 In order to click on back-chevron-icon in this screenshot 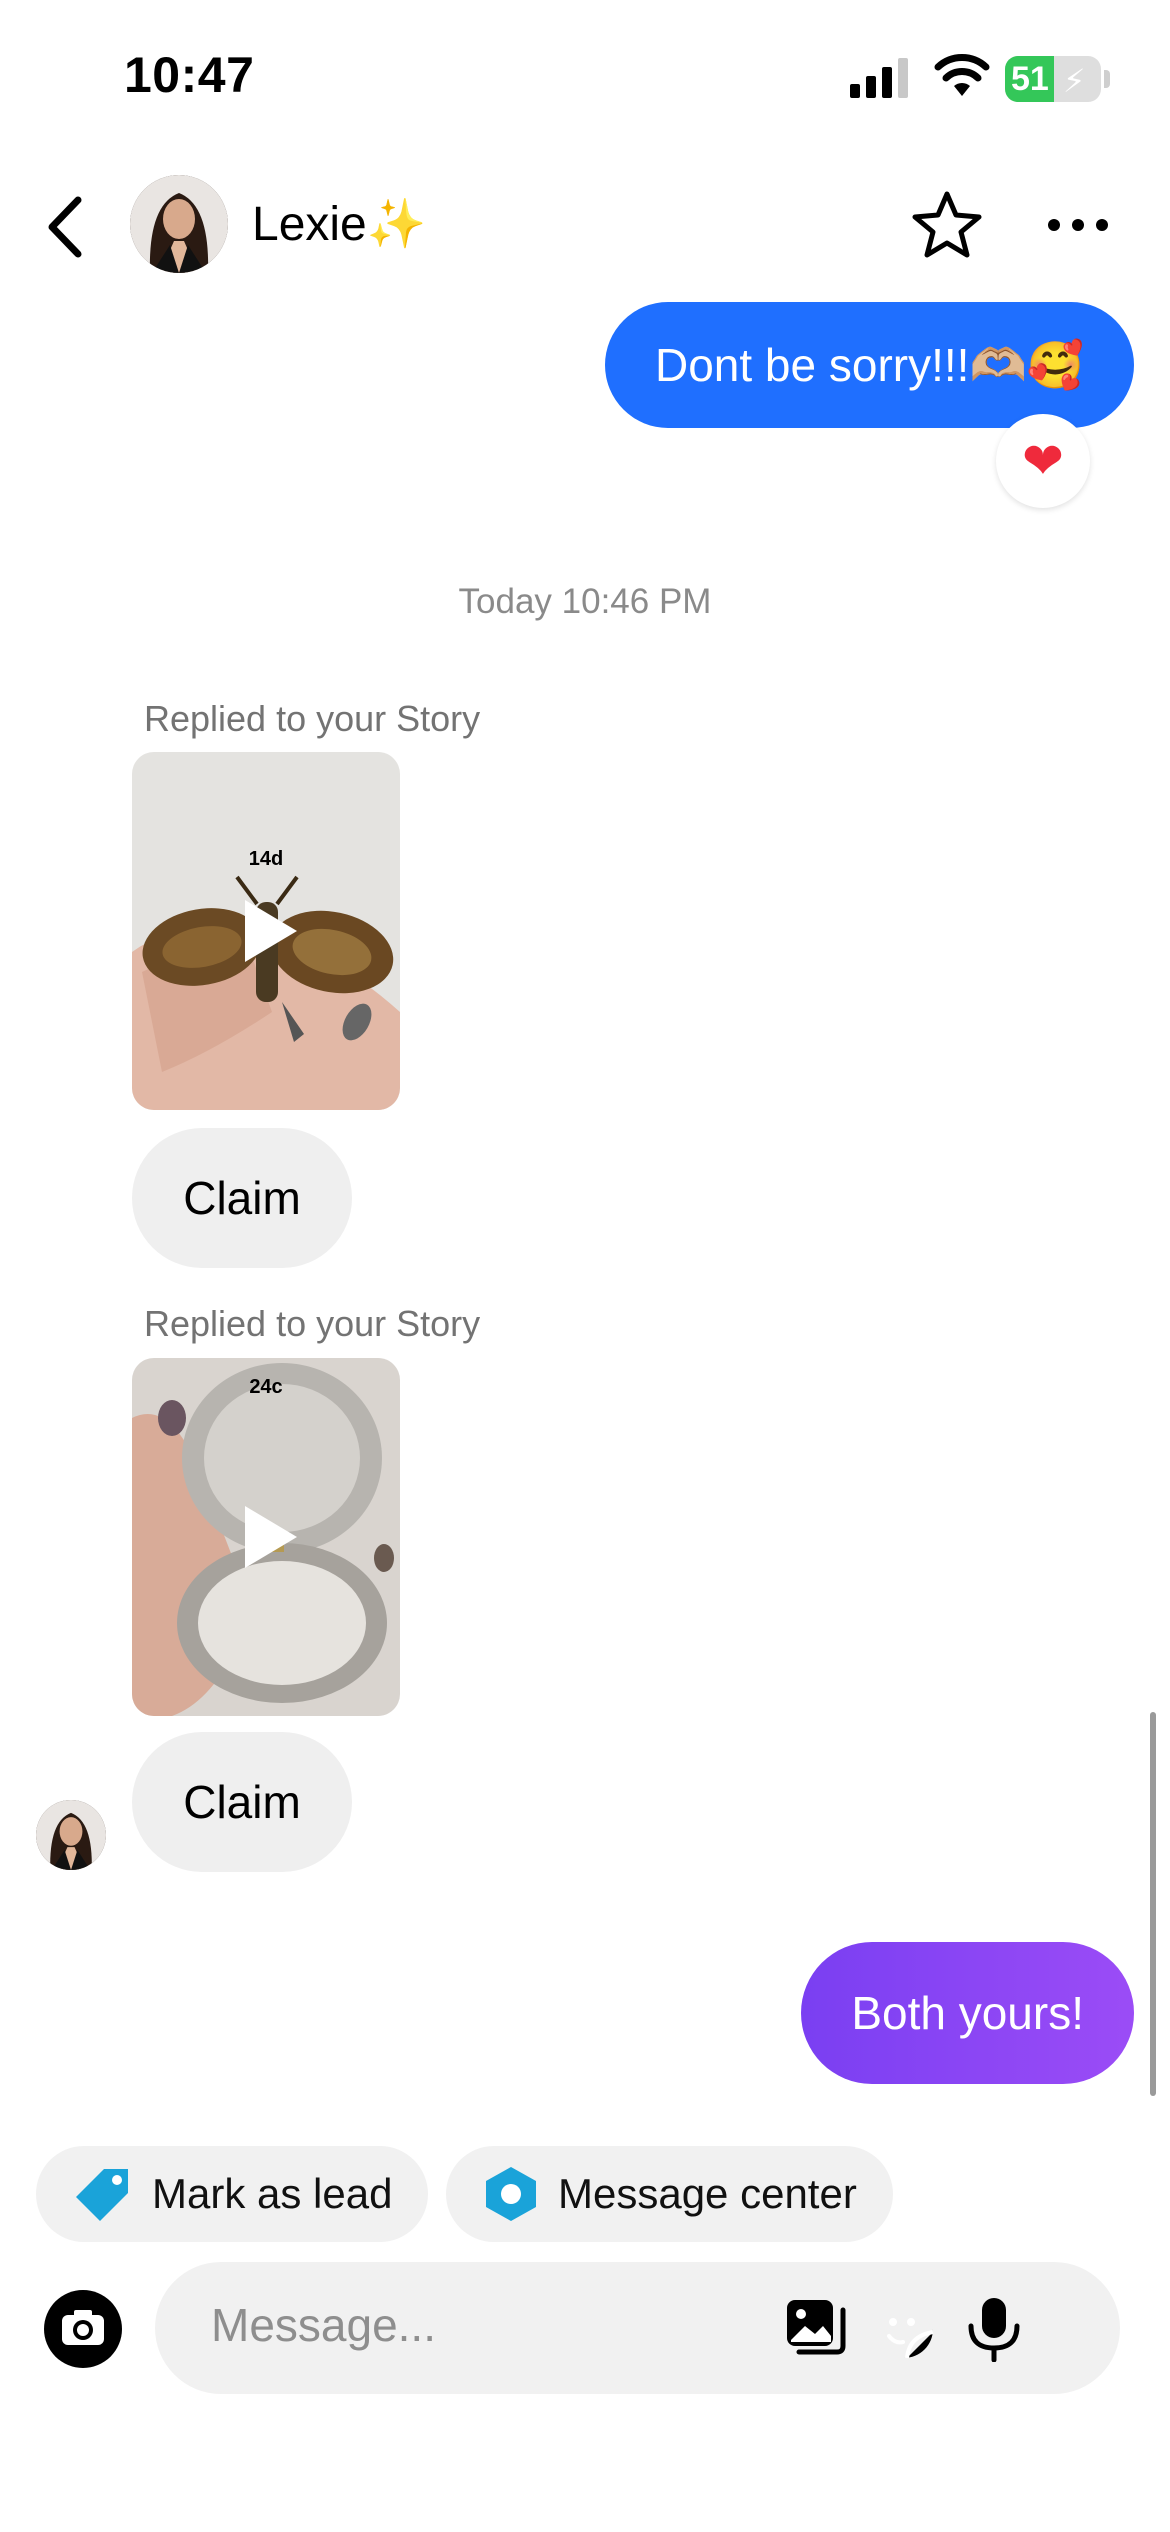, I will do `click(65, 227)`.